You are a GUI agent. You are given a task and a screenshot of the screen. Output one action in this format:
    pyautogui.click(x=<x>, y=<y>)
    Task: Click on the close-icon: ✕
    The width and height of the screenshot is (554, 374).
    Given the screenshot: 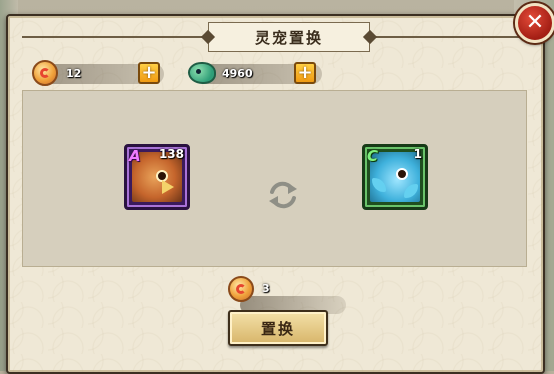 What is the action you would take?
    pyautogui.click(x=535, y=22)
    